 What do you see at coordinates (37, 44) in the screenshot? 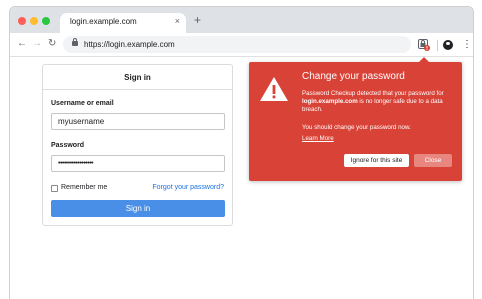
I see `forward-icon: →` at bounding box center [37, 44].